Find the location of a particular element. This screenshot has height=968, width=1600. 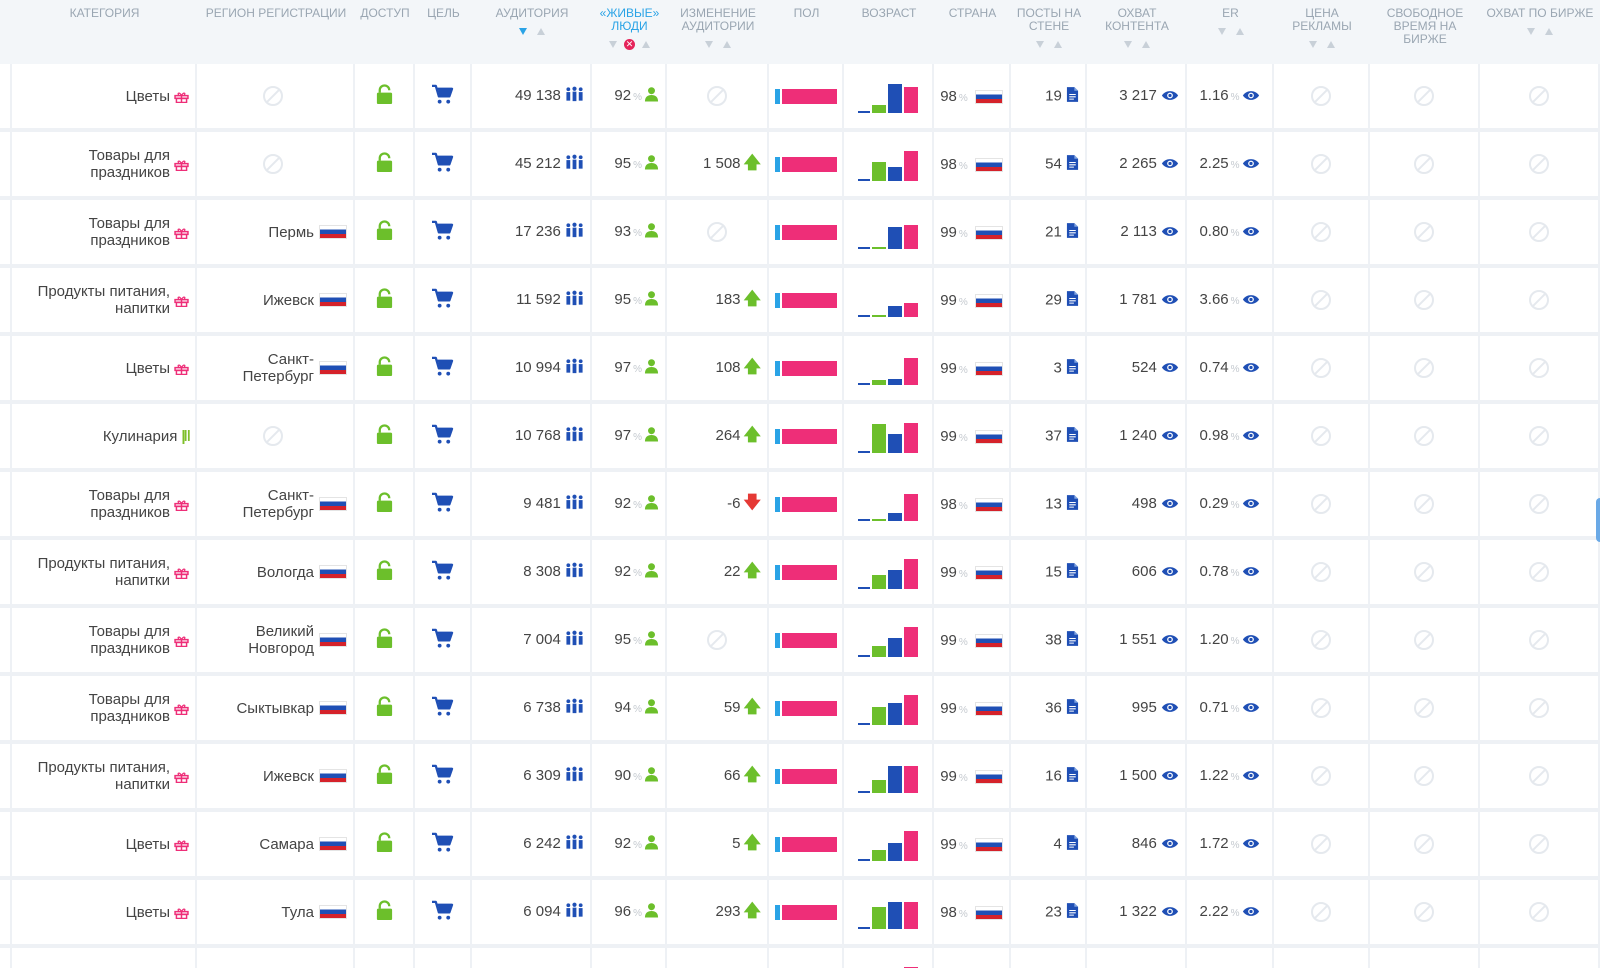

header-free-time: Свободное время на бирже is located at coordinates (1425, 32).